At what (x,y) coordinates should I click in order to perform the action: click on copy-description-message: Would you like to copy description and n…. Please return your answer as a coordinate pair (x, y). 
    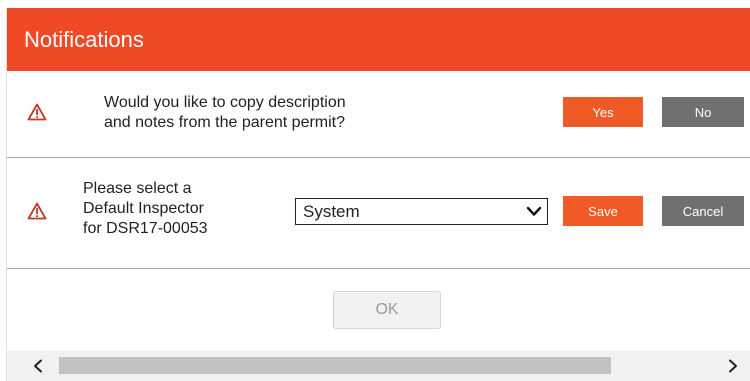
    Looking at the image, I should click on (225, 113).